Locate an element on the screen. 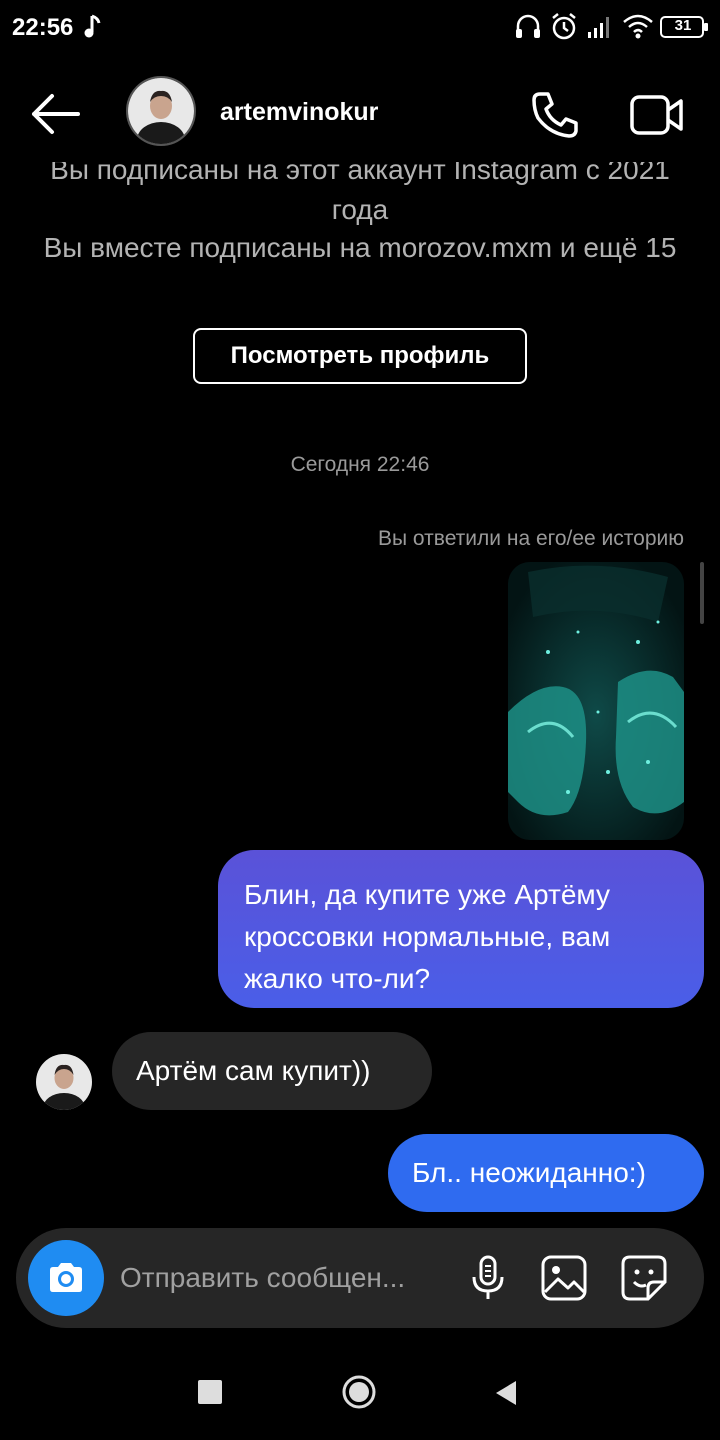 This screenshot has width=720, height=1440. sent-message: Бл.. неожиданно:) is located at coordinates (546, 1173).